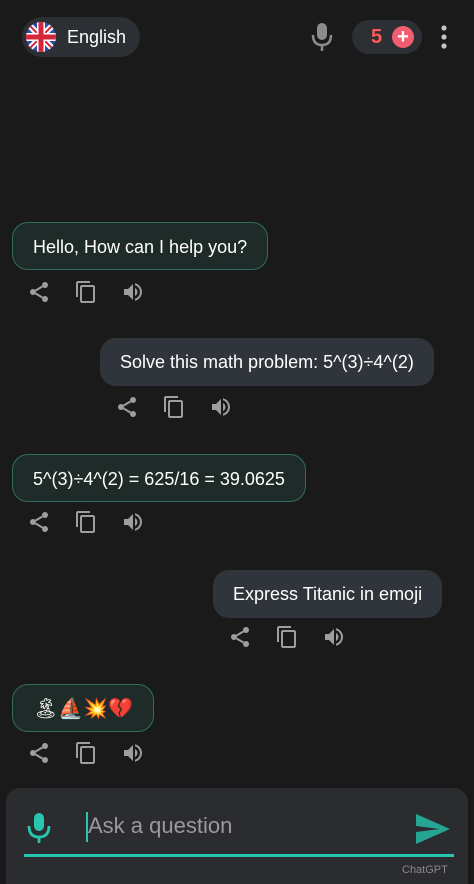  Describe the element at coordinates (239, 855) in the screenshot. I see `input-underline` at that location.